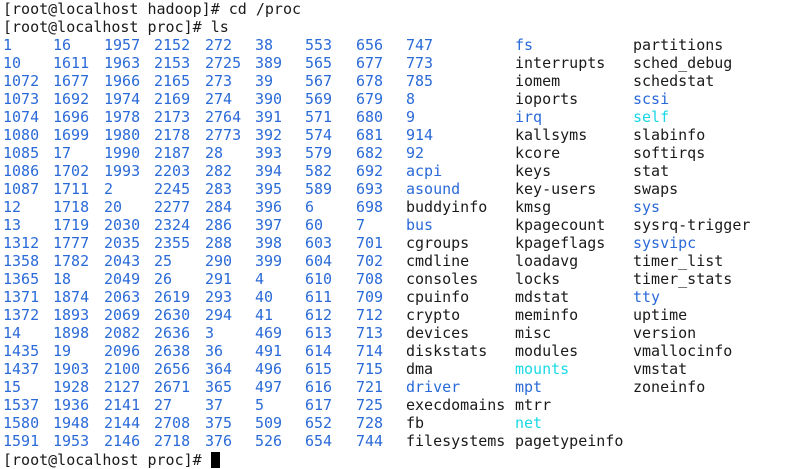  What do you see at coordinates (438, 297) in the screenshot?
I see `ls-entry: cpuinfo` at bounding box center [438, 297].